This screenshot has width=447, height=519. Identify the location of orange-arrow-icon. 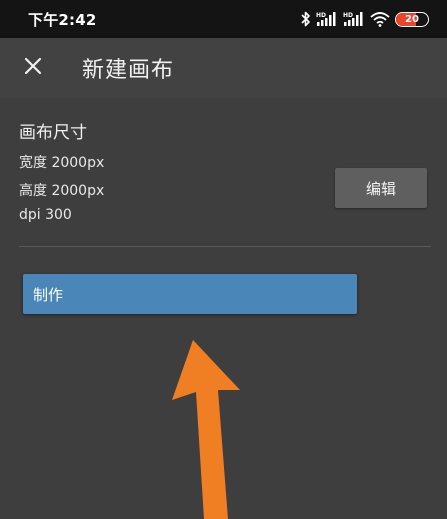
(205, 429).